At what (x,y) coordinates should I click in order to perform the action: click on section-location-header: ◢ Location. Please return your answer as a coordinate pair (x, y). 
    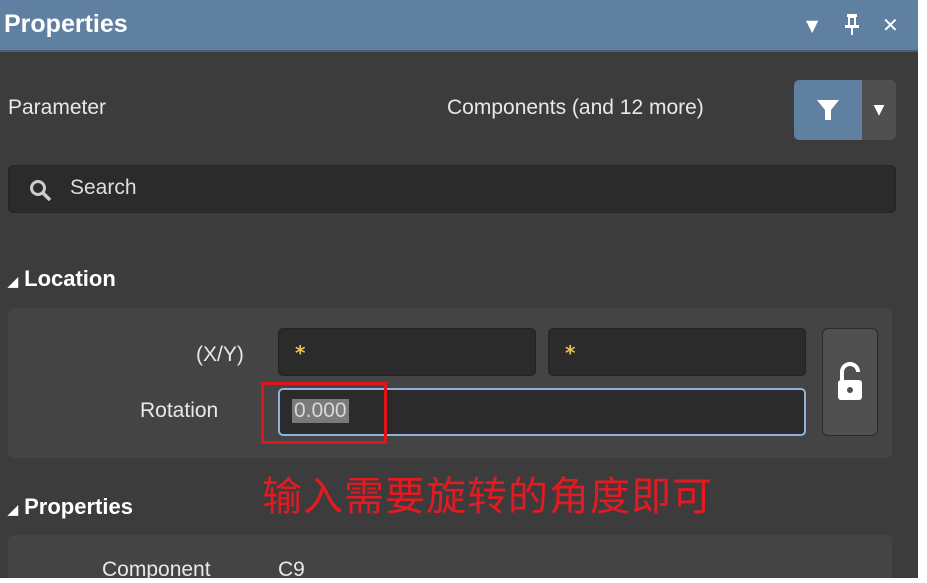
    Looking at the image, I should click on (62, 279).